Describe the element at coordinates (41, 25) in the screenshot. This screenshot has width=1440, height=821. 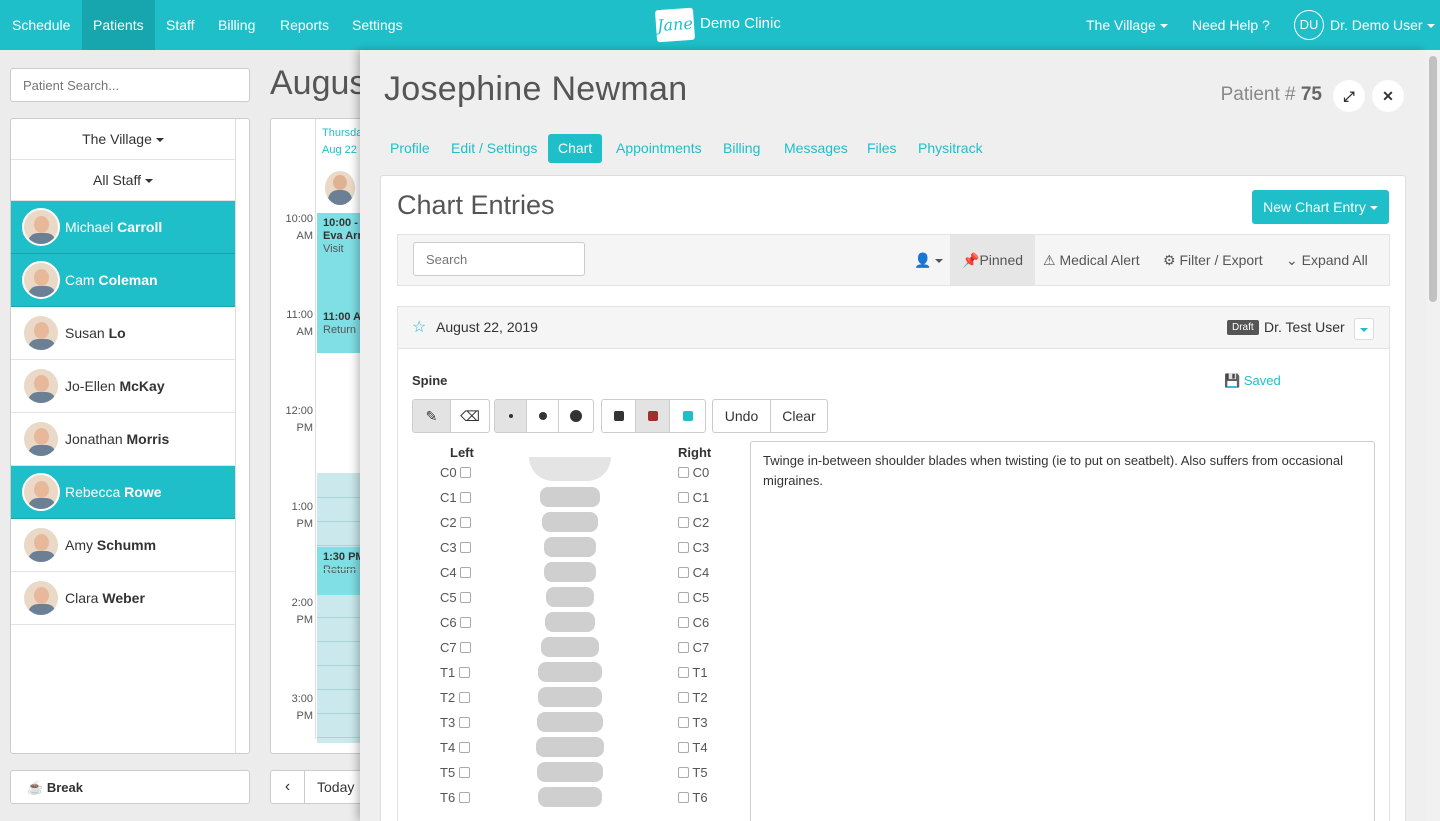
I see `nav-schedule: Schedule` at that location.